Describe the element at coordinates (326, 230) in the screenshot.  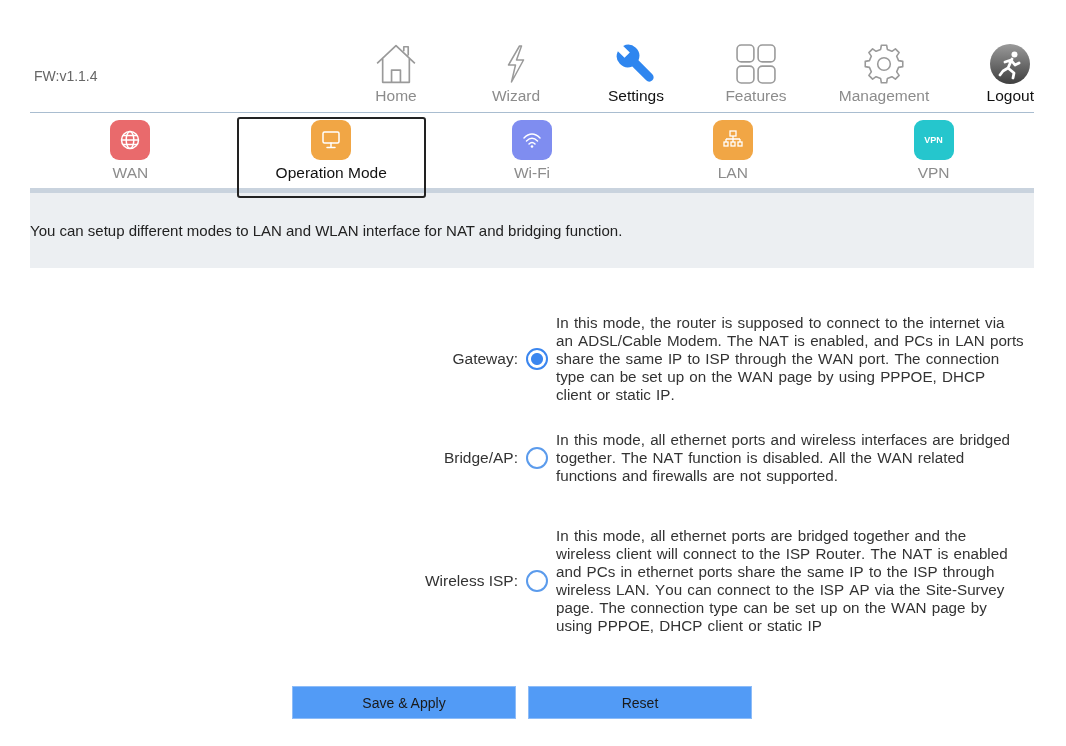
I see `intro-text: You can setup different modes to LAN and WLAN interface for NAT and bridging function.` at that location.